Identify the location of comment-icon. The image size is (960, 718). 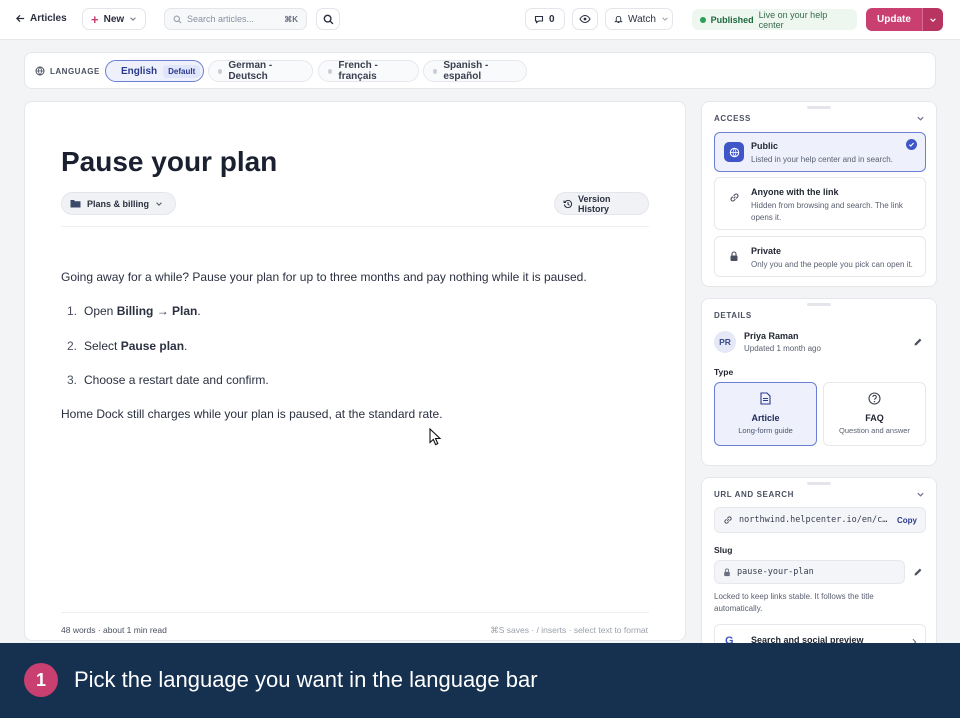
(539, 19).